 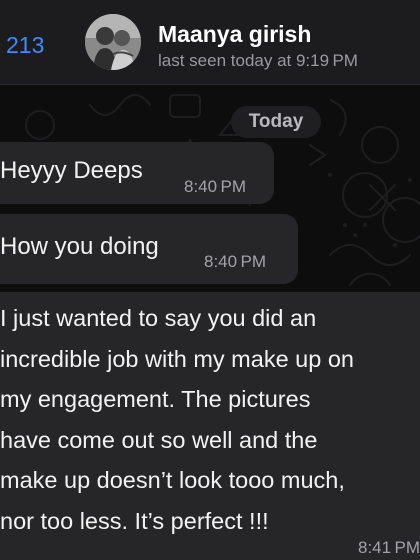 I want to click on avatar-photo, so click(x=113, y=42).